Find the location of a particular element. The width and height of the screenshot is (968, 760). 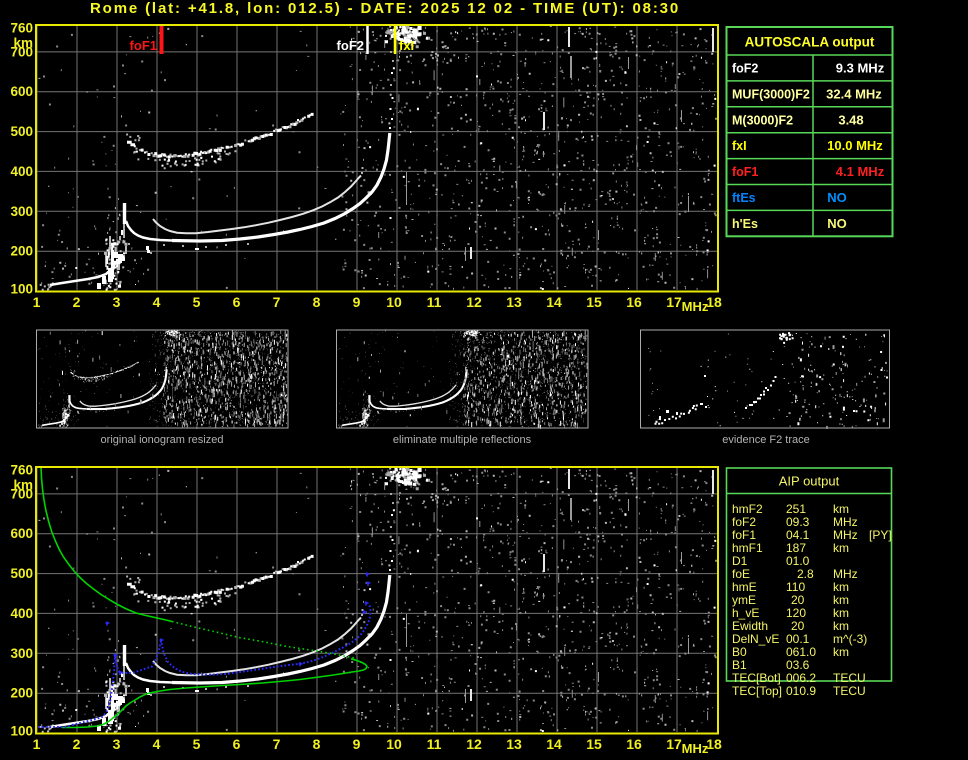

svg-text: Ewidth is located at coordinates (750, 626).